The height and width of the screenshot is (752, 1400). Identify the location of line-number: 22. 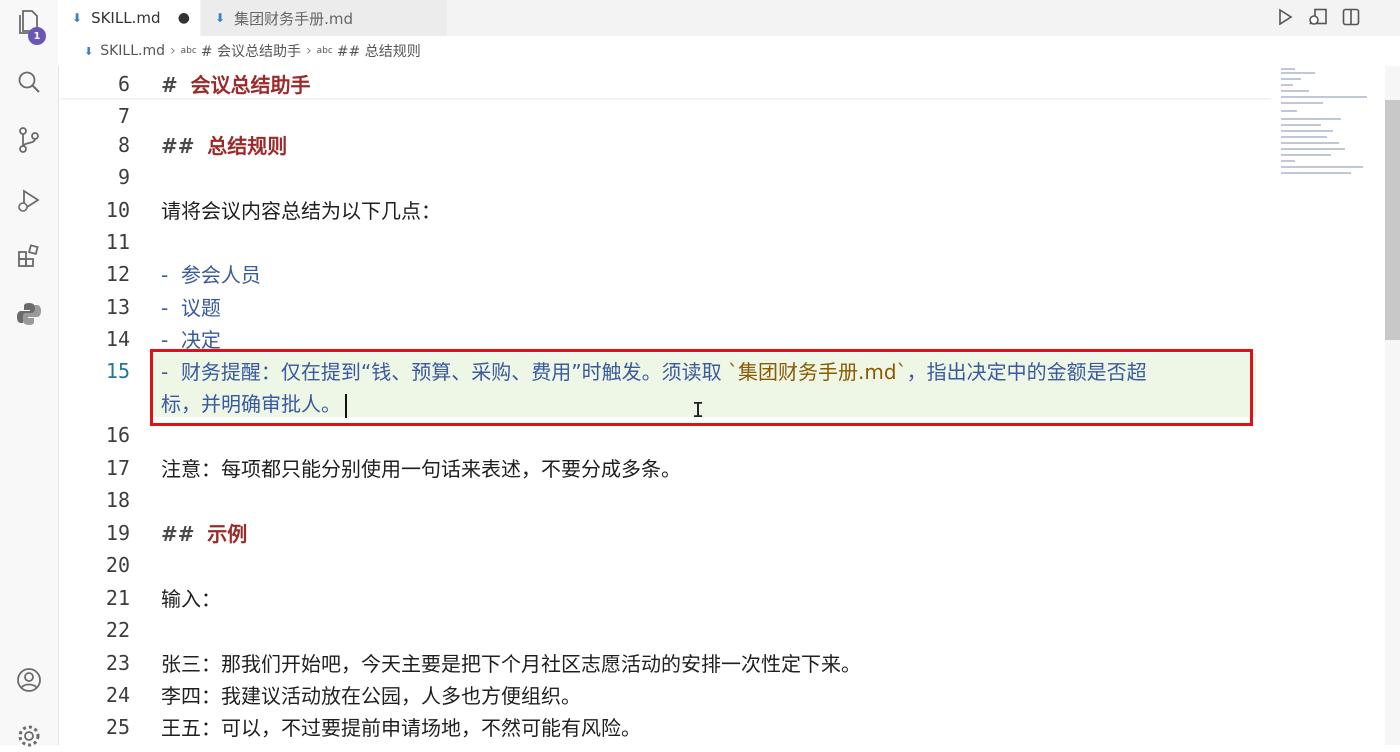
(117, 630).